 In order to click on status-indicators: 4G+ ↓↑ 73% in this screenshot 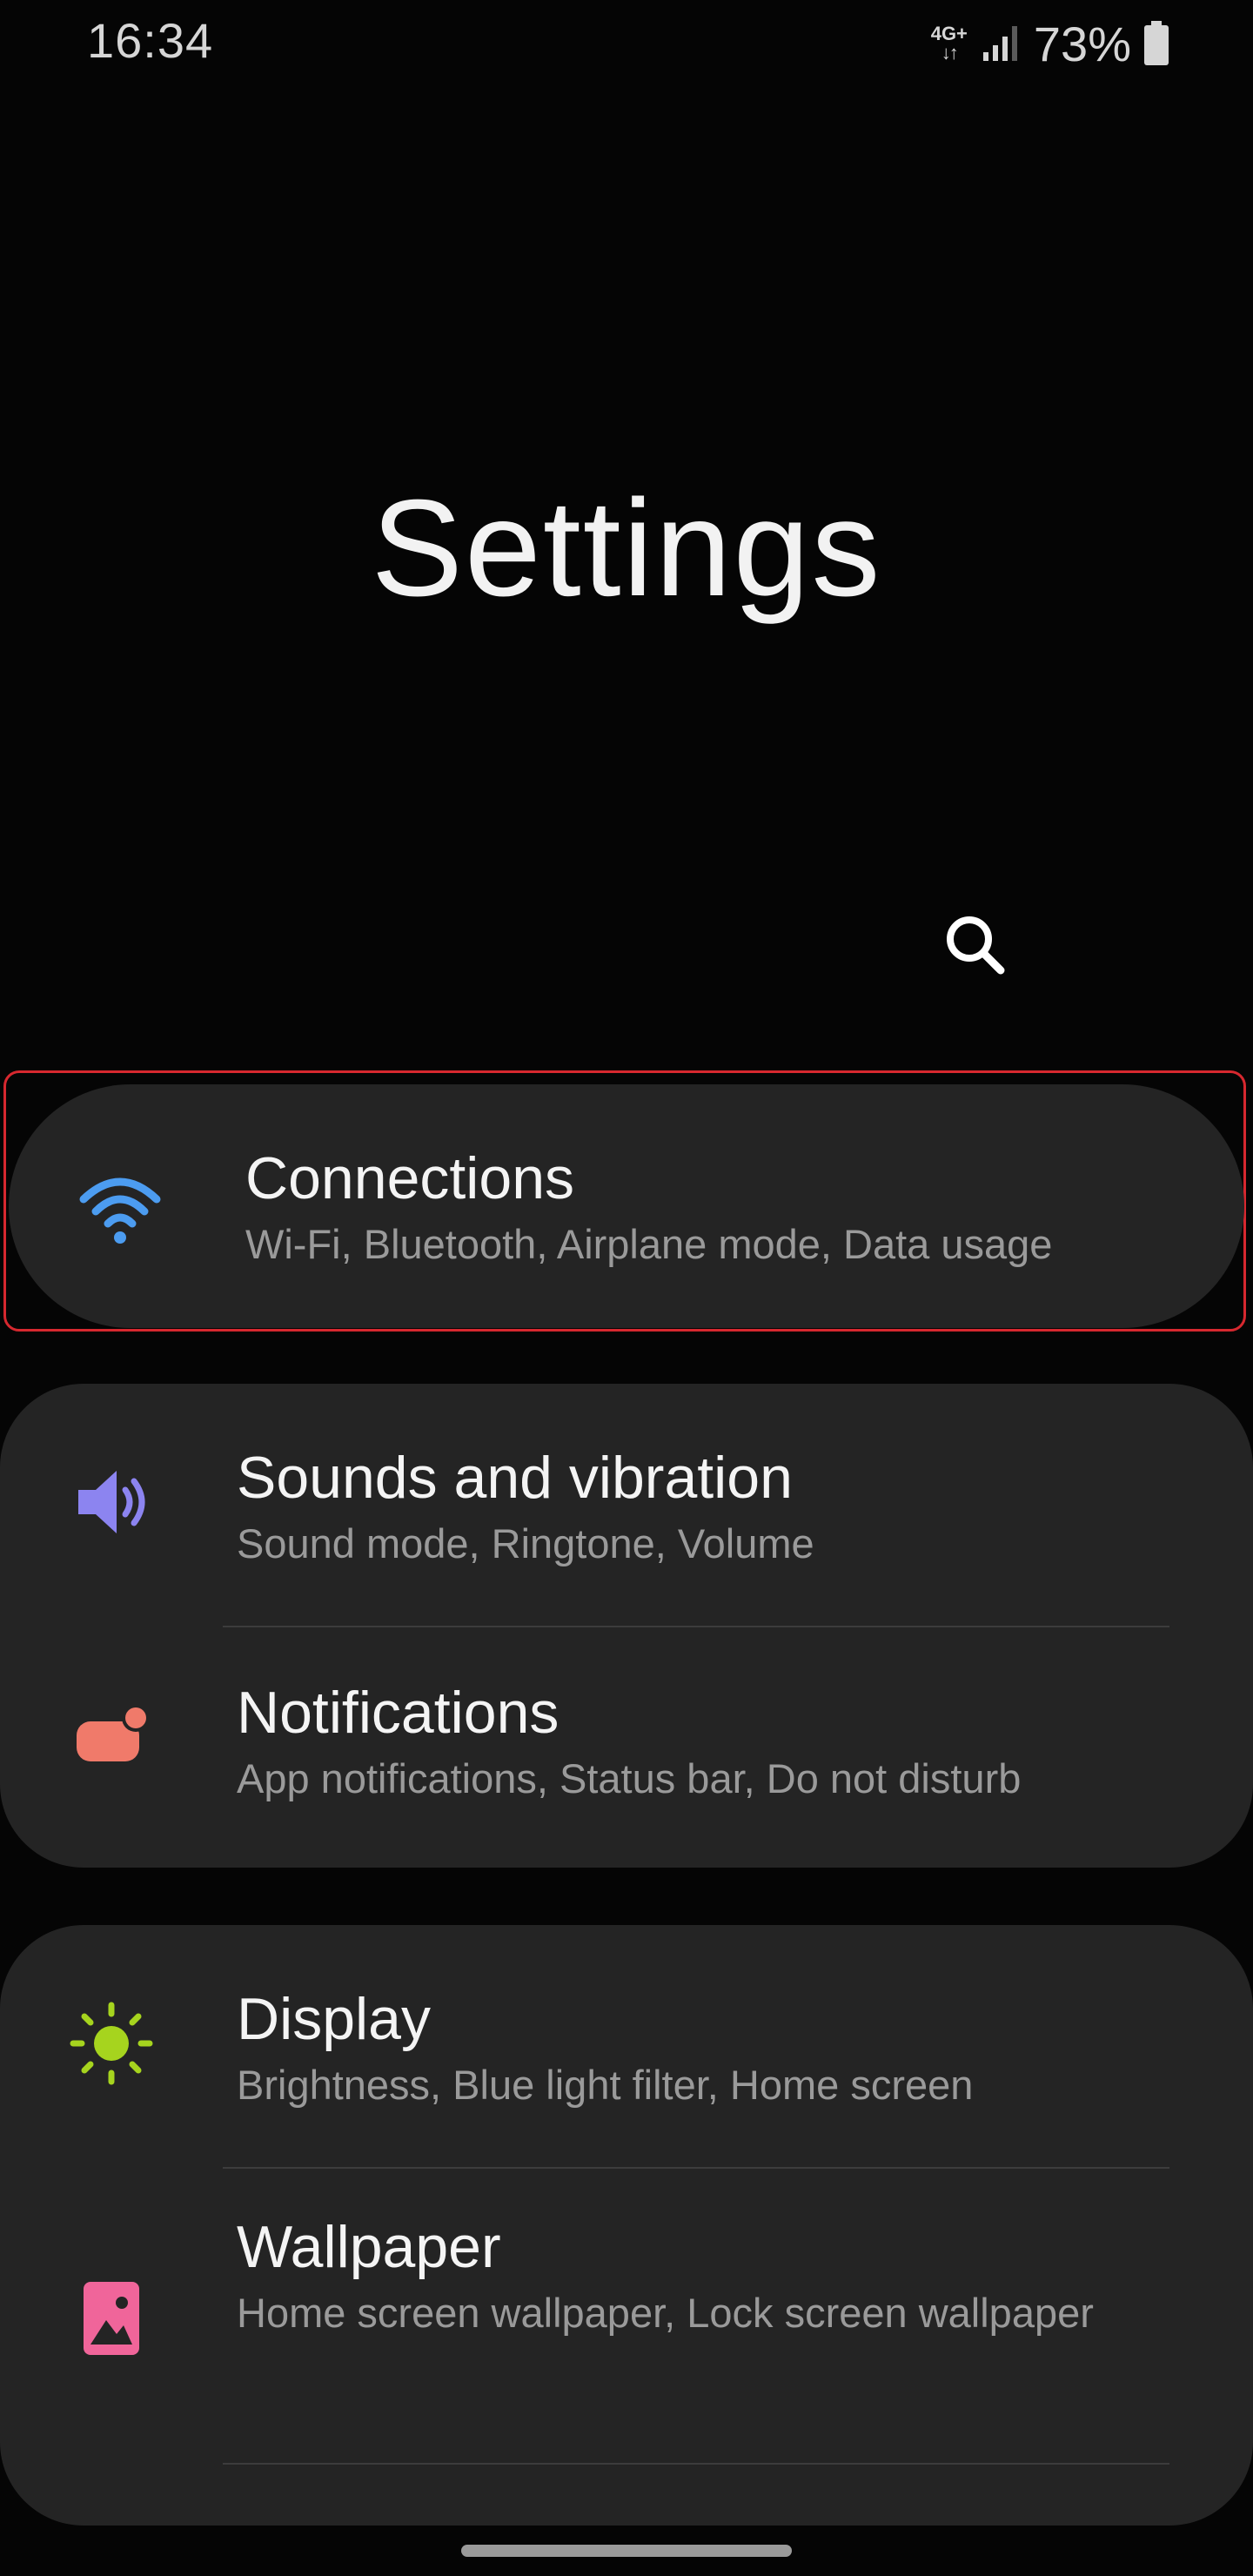, I will do `click(1050, 43)`.